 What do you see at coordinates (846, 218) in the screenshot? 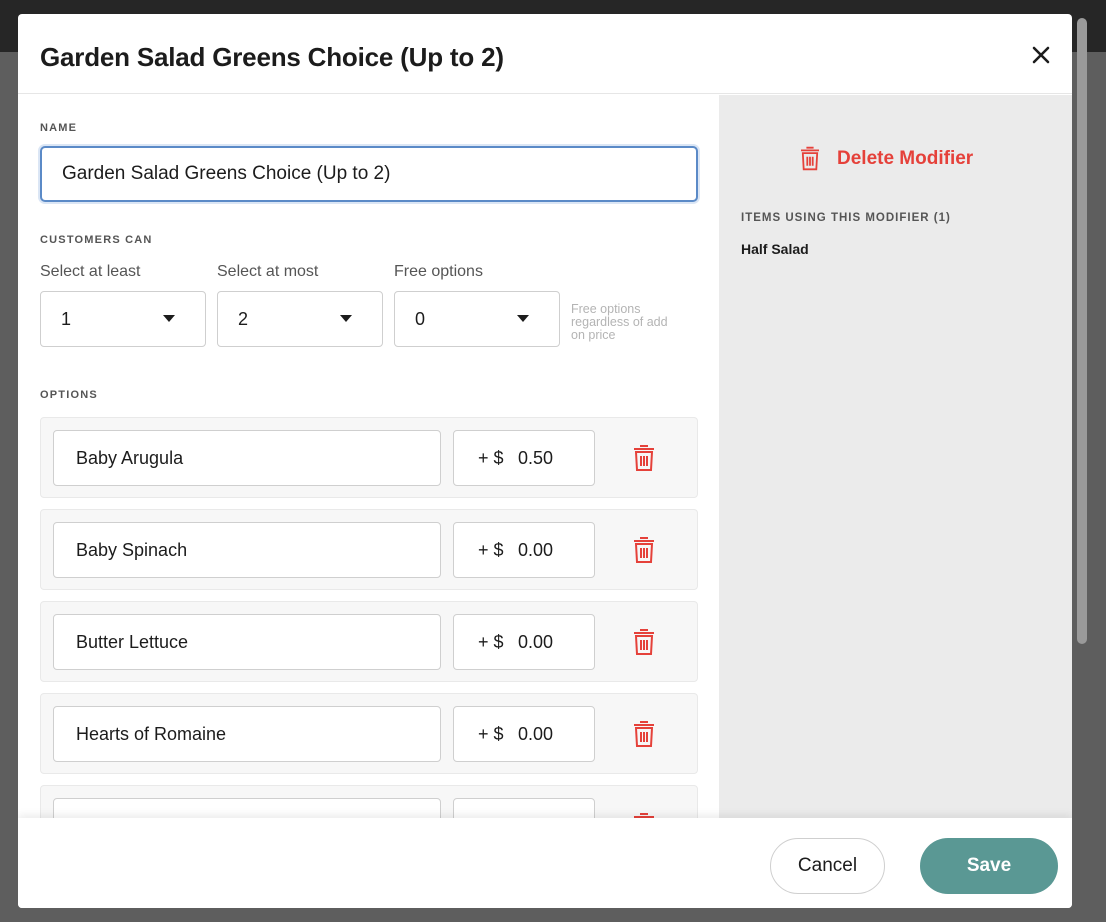
I see `items-using-label: ITEMS USING THIS MODIFIER (1)` at bounding box center [846, 218].